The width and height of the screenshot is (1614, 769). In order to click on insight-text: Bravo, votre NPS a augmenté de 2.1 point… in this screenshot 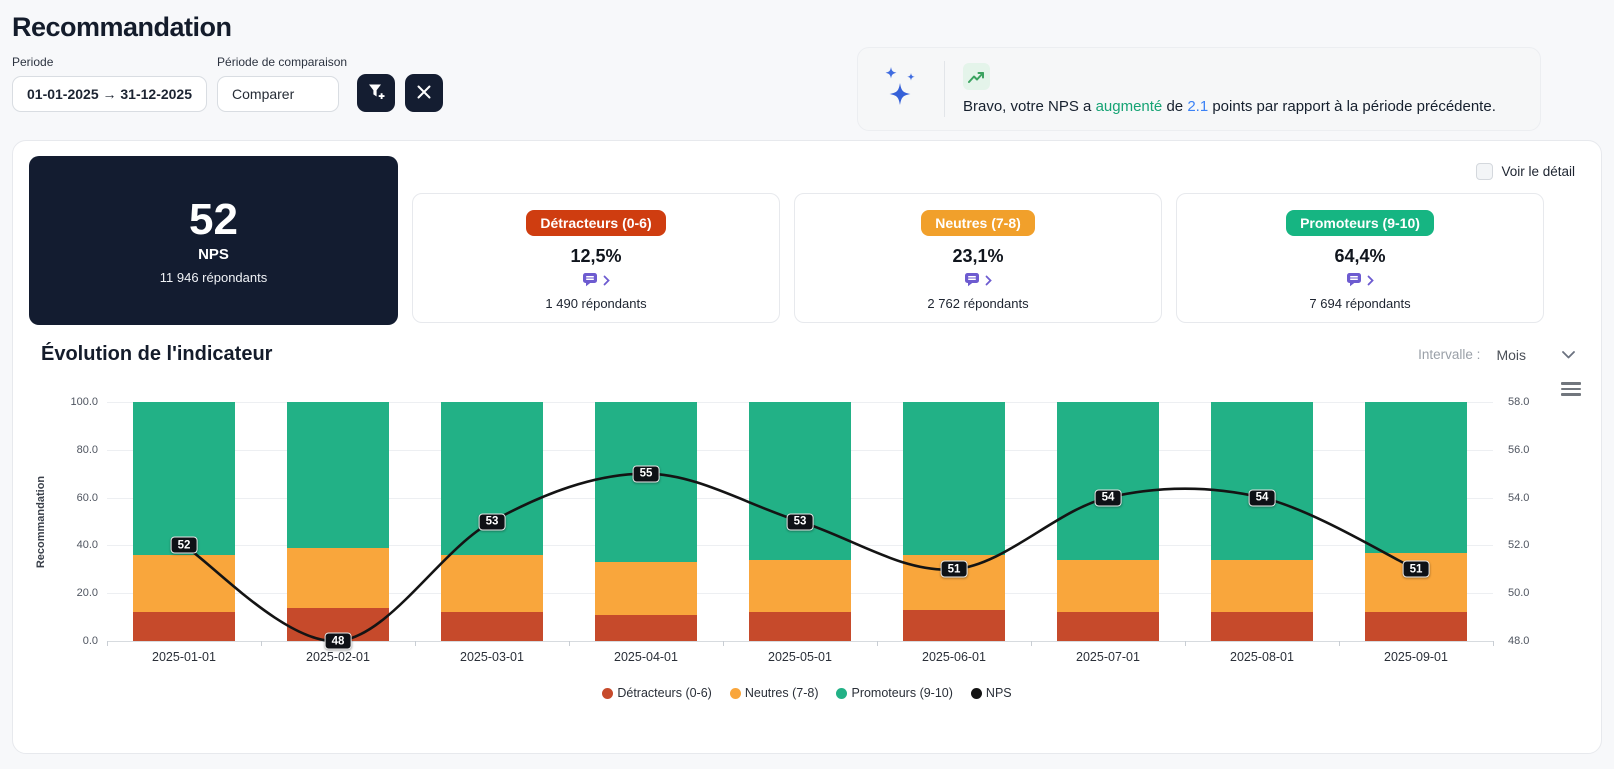, I will do `click(1229, 106)`.